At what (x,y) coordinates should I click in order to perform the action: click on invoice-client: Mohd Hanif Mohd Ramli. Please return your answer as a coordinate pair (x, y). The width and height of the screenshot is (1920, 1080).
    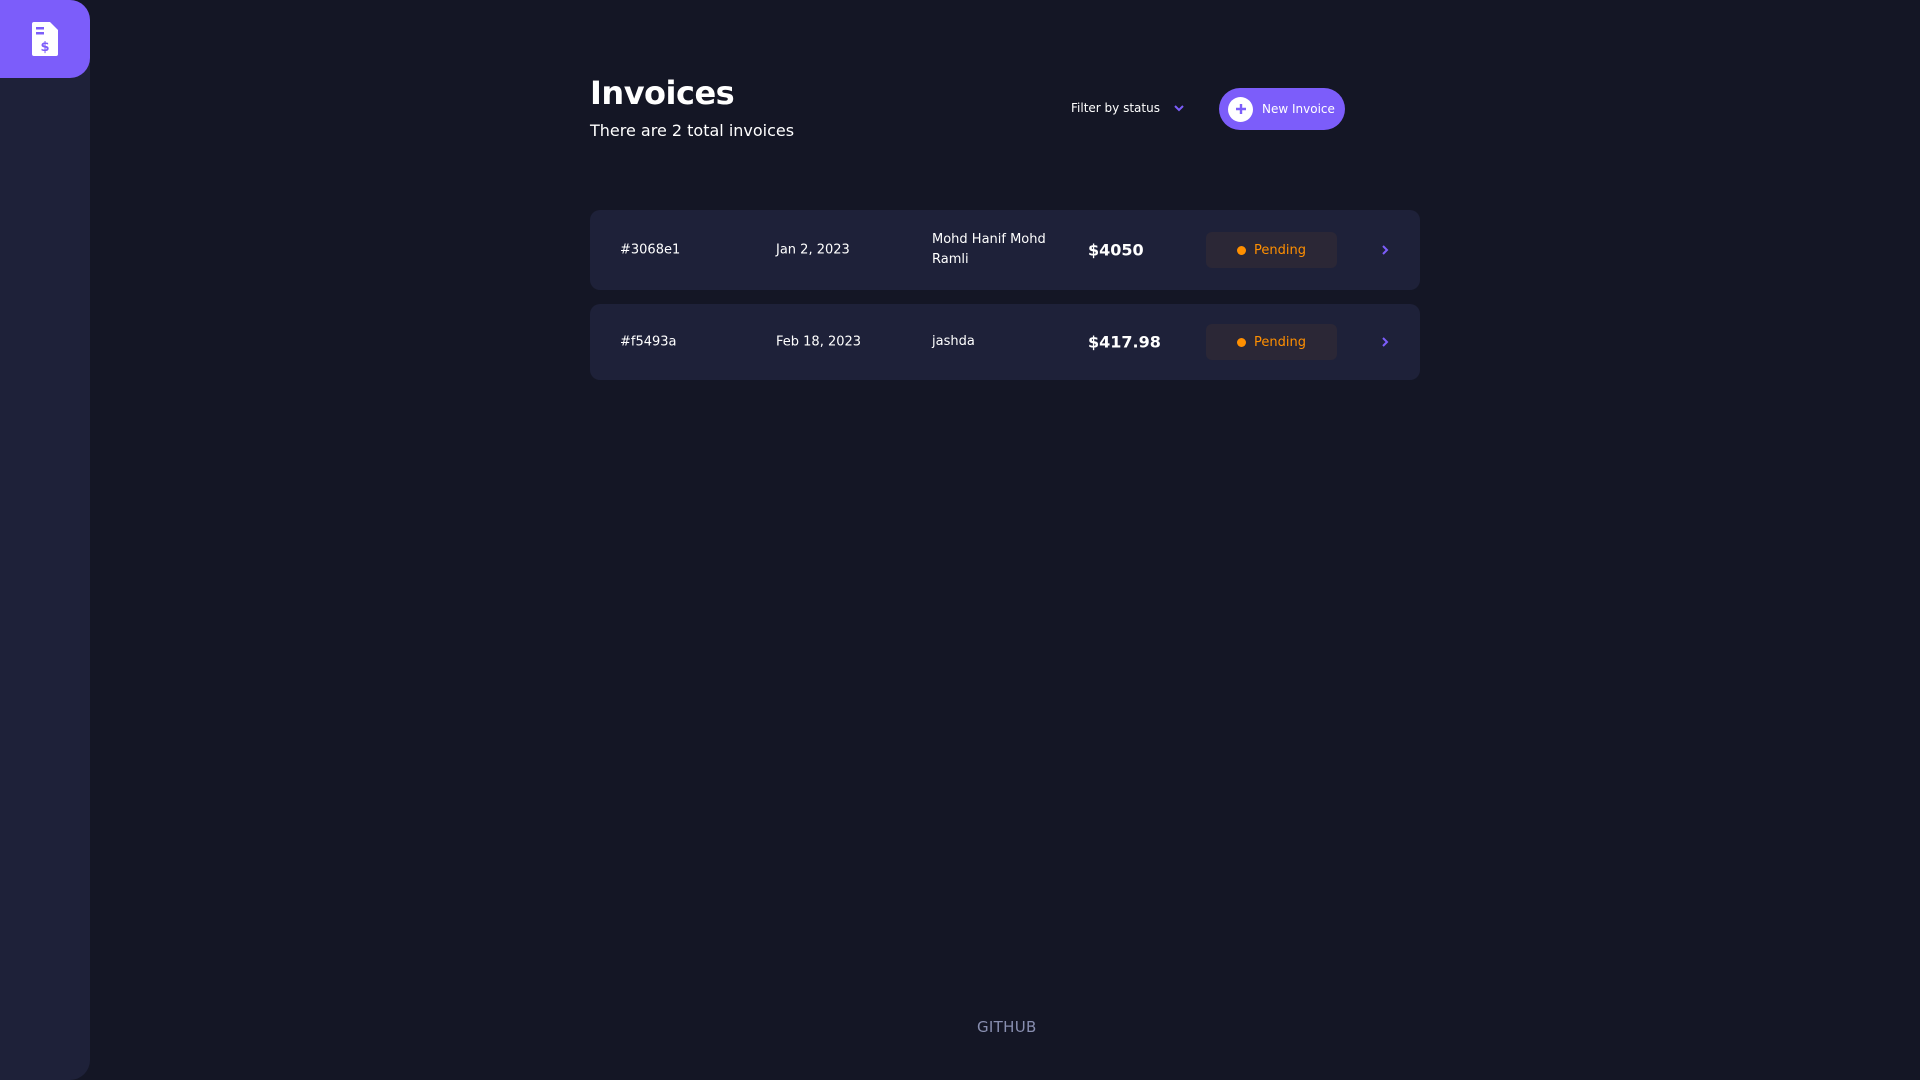
    Looking at the image, I should click on (989, 249).